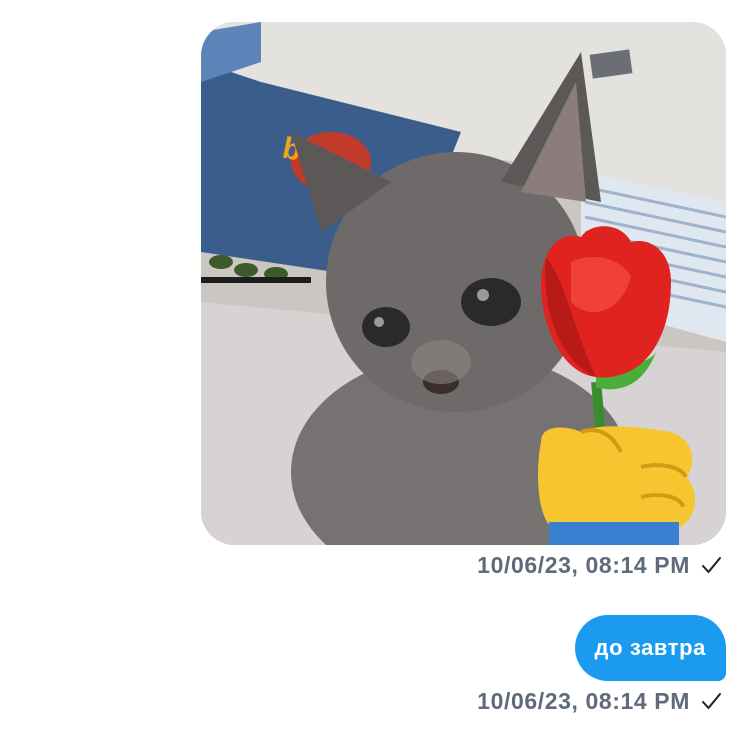  I want to click on message-text: до завтра, so click(650, 647).